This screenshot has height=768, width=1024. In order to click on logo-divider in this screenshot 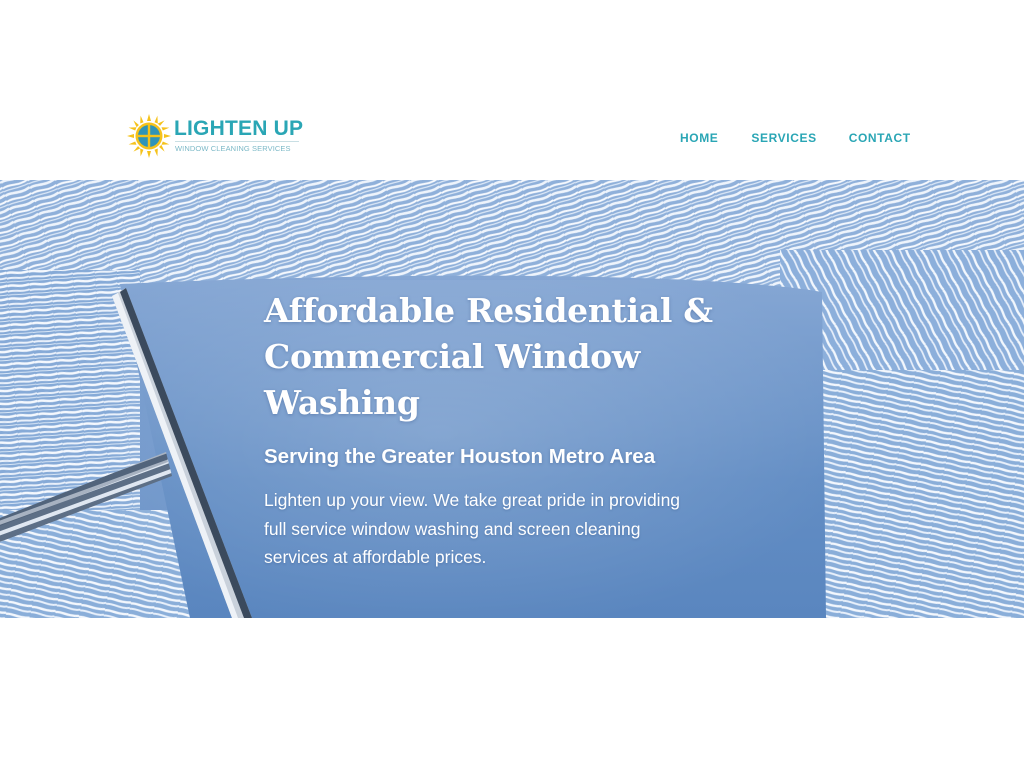, I will do `click(237, 141)`.